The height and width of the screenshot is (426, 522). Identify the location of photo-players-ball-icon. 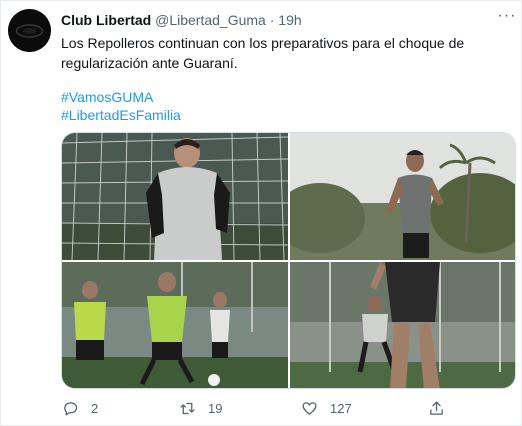
(175, 325).